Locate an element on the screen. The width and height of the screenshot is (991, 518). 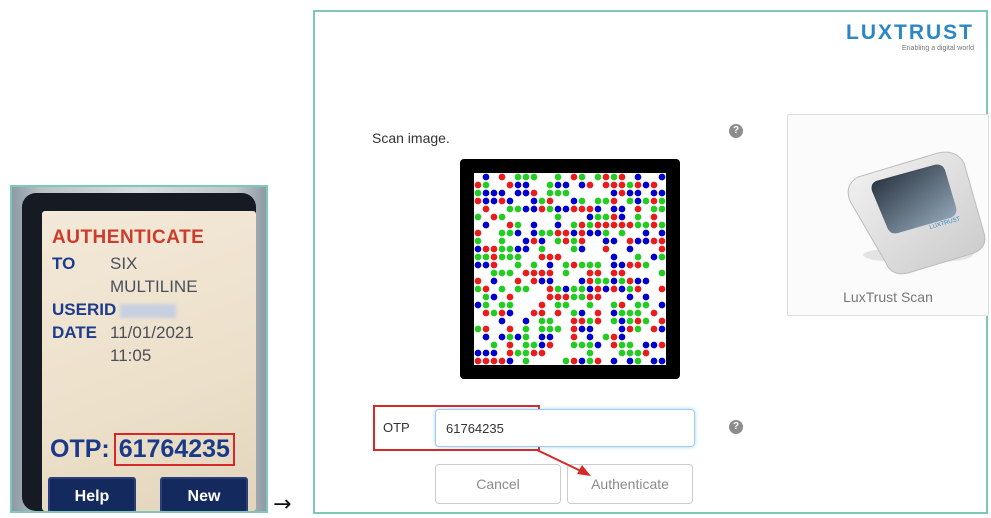
color-qr-code is located at coordinates (570, 269).